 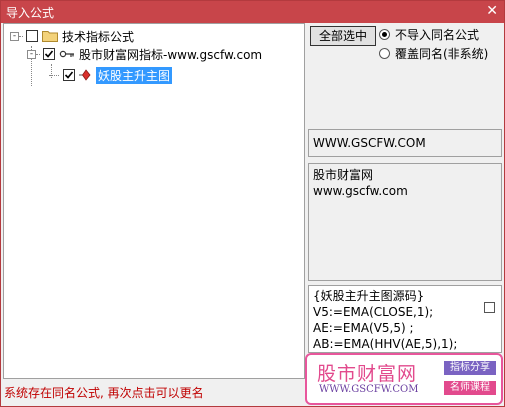 I want to click on url-display: WWW.GSCFW.COM, so click(x=405, y=143).